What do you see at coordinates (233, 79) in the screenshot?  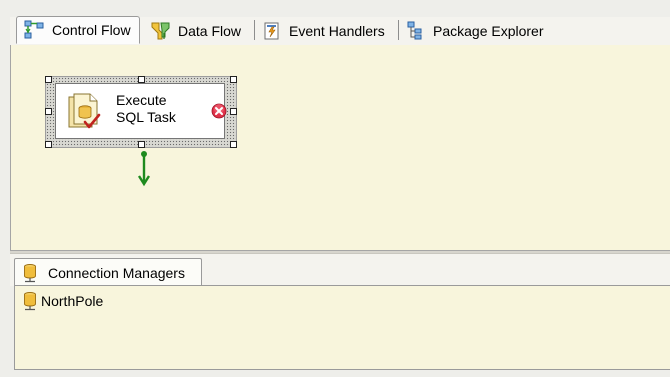 I see `resize-handle-top-right` at bounding box center [233, 79].